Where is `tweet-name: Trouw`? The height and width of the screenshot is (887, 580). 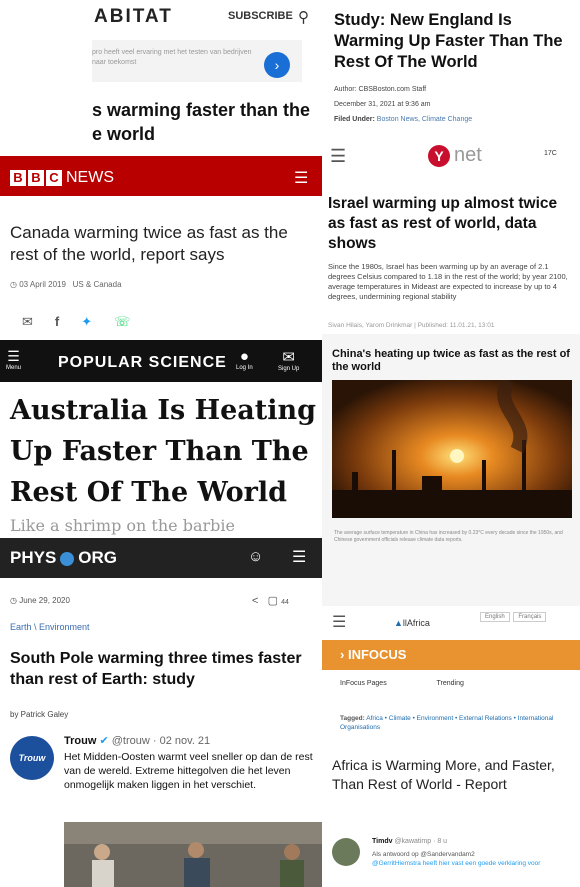
tweet-name: Trouw is located at coordinates (80, 741).